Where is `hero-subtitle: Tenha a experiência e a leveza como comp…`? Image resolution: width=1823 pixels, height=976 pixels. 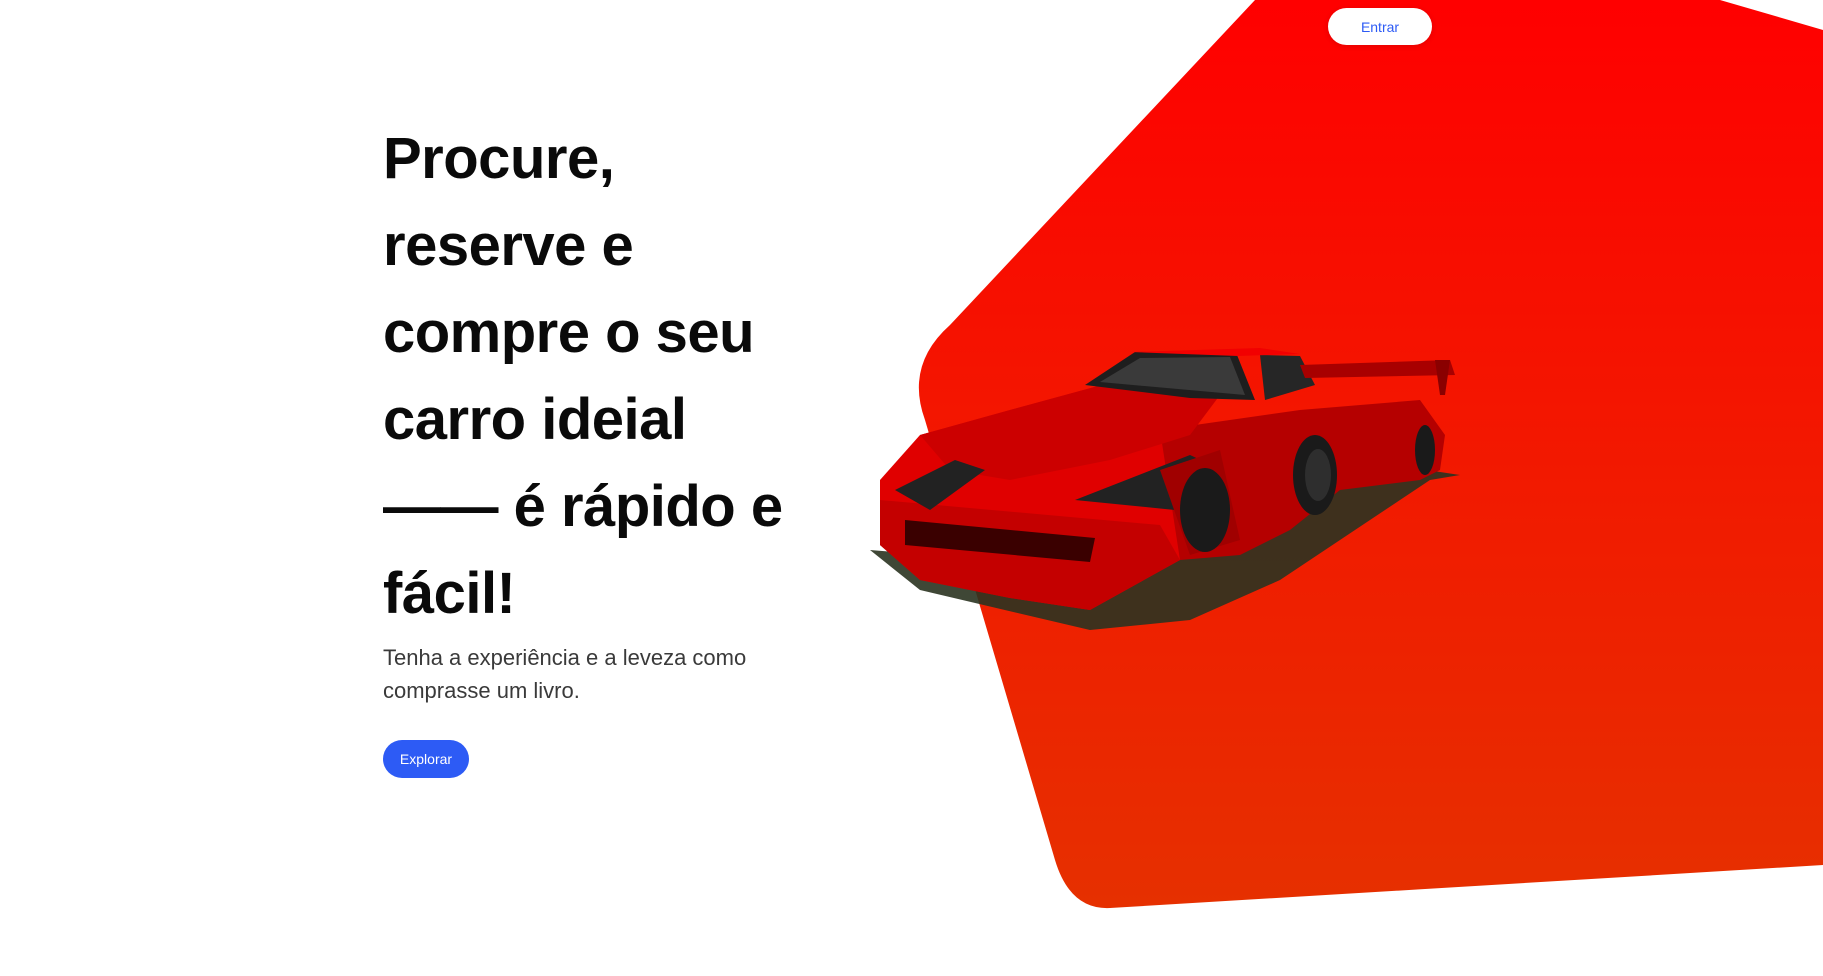
hero-subtitle: Tenha a experiência e a leveza como comp… is located at coordinates (565, 674).